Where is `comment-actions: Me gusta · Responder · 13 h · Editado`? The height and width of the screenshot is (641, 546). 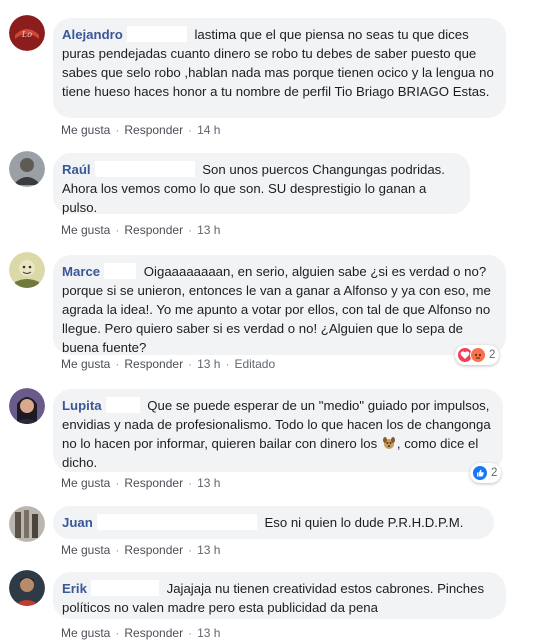
comment-actions: Me gusta · Responder · 13 h · Editado is located at coordinates (168, 364).